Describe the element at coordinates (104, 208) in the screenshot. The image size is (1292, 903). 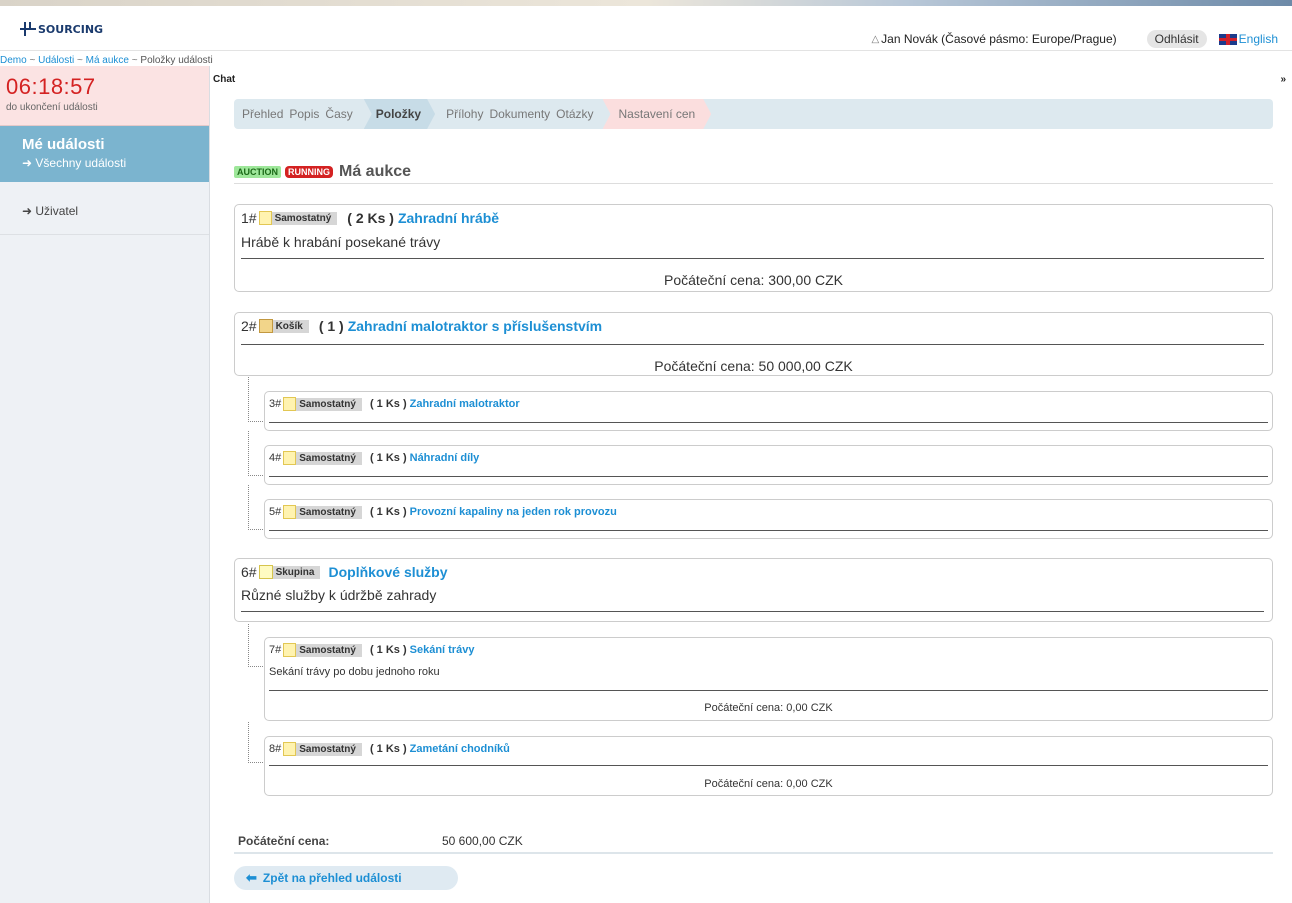
I see `sidebar-item-user: ➜ Uživatel` at that location.